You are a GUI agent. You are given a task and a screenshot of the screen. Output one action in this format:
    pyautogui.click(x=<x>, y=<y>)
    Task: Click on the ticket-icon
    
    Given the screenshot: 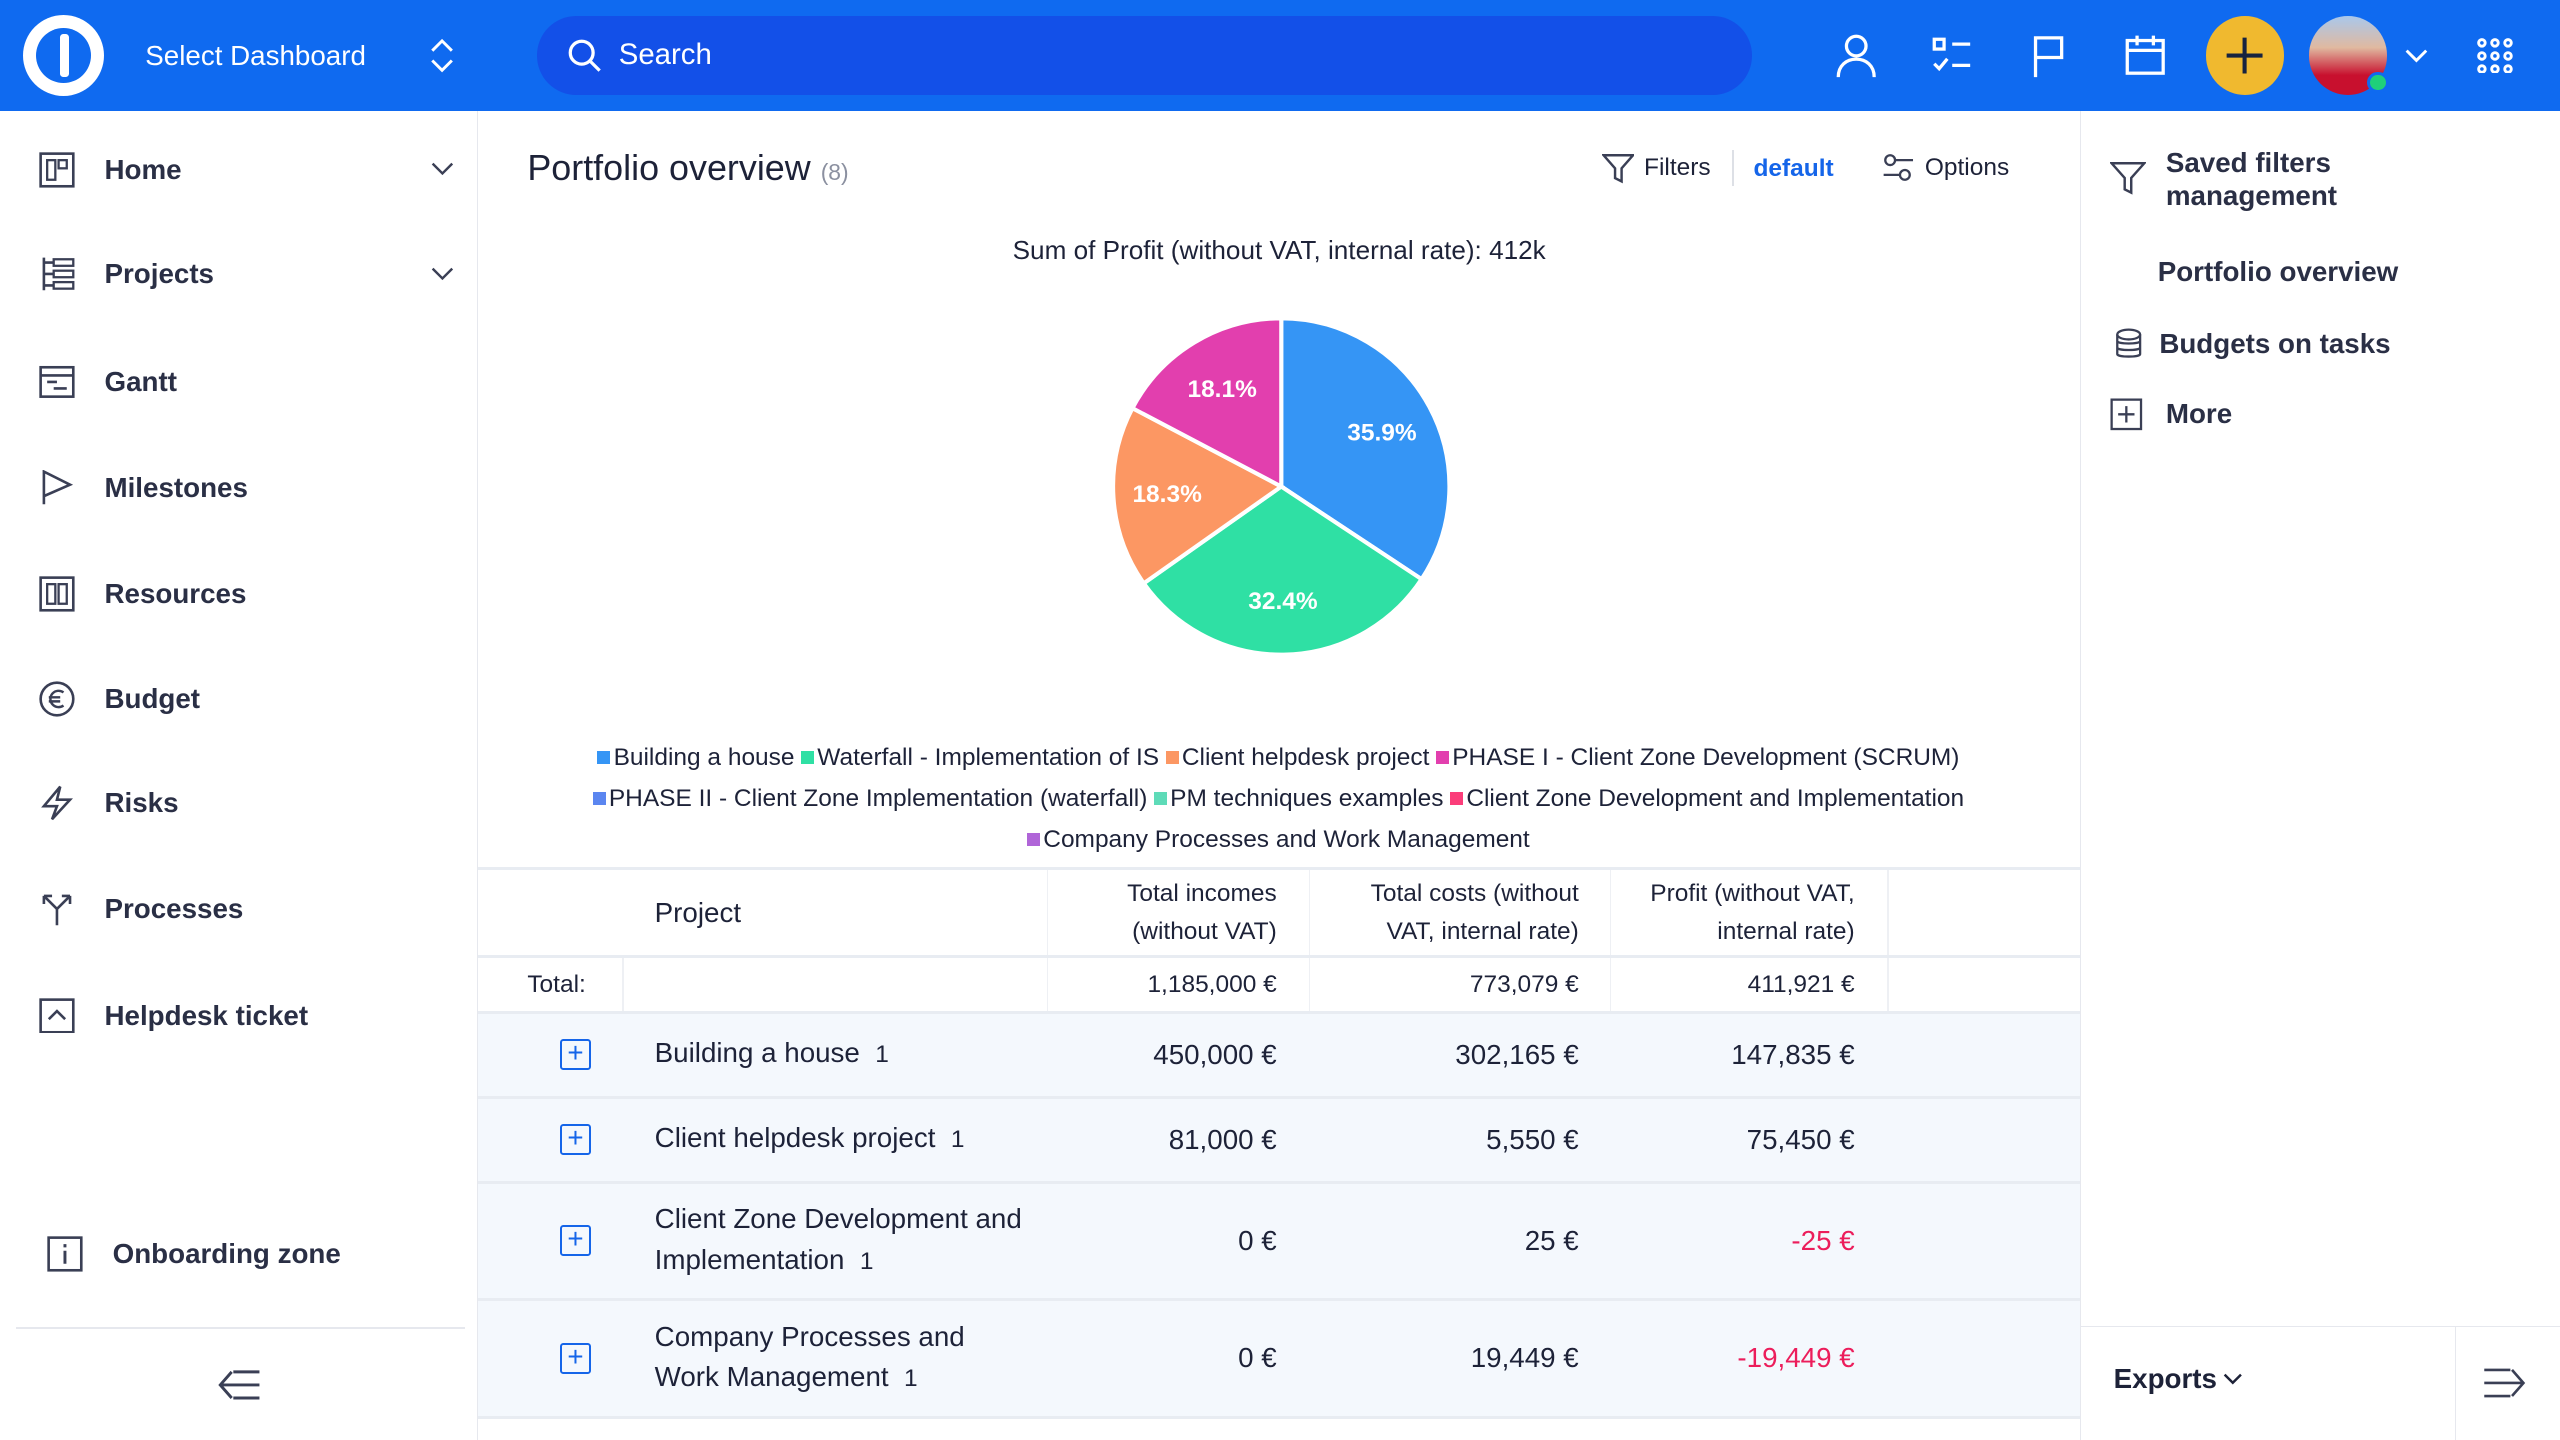 What is the action you would take?
    pyautogui.click(x=57, y=1015)
    